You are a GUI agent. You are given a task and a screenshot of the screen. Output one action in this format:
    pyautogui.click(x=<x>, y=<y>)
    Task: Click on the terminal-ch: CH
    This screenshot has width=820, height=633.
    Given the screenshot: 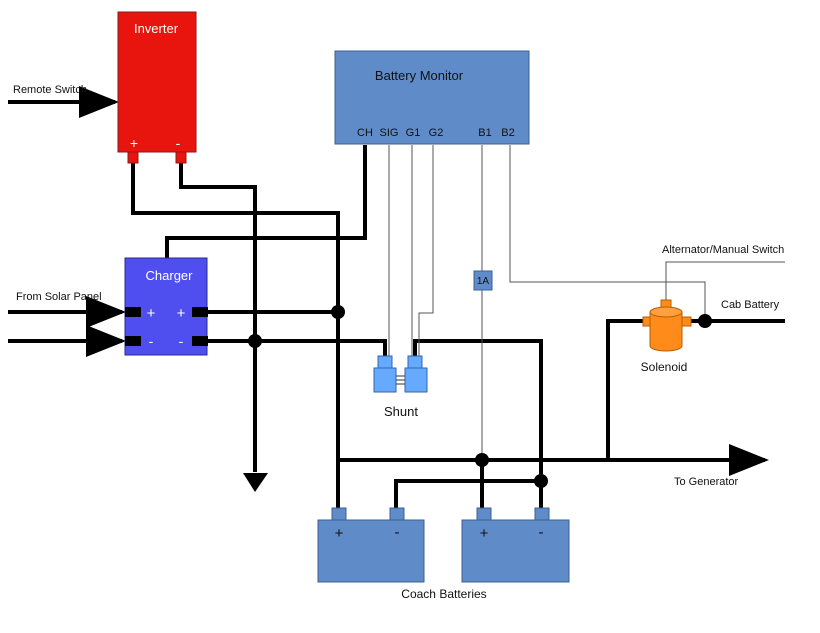 What is the action you would take?
    pyautogui.click(x=365, y=133)
    